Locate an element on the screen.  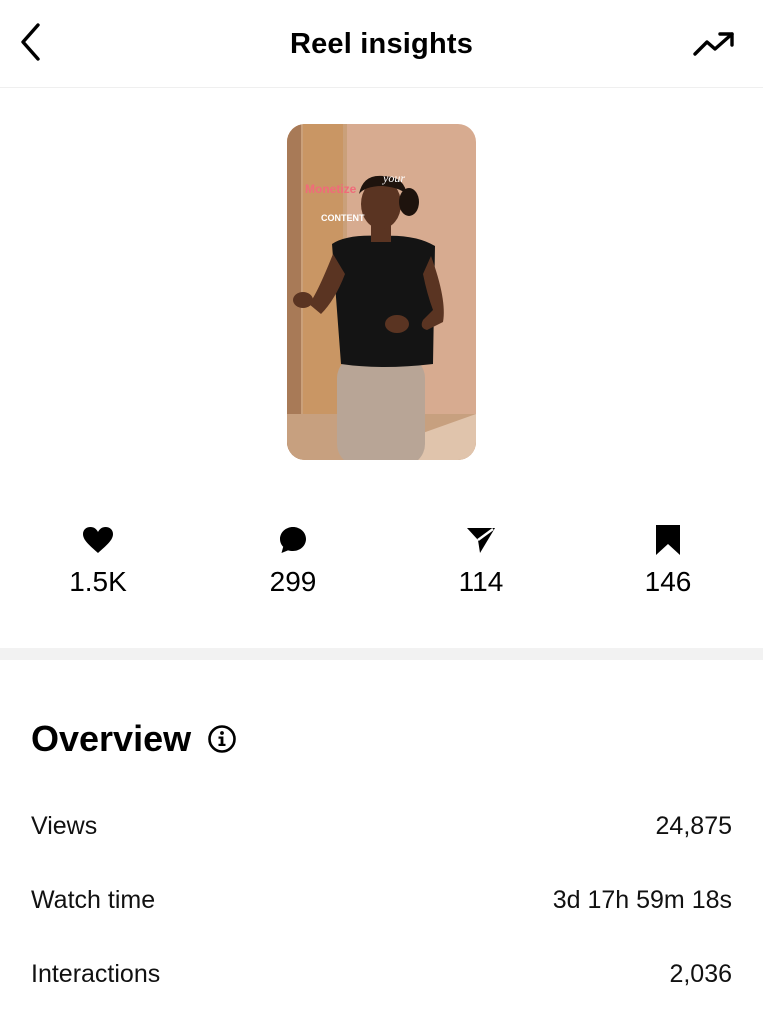
shares-count: 114 is located at coordinates (481, 581).